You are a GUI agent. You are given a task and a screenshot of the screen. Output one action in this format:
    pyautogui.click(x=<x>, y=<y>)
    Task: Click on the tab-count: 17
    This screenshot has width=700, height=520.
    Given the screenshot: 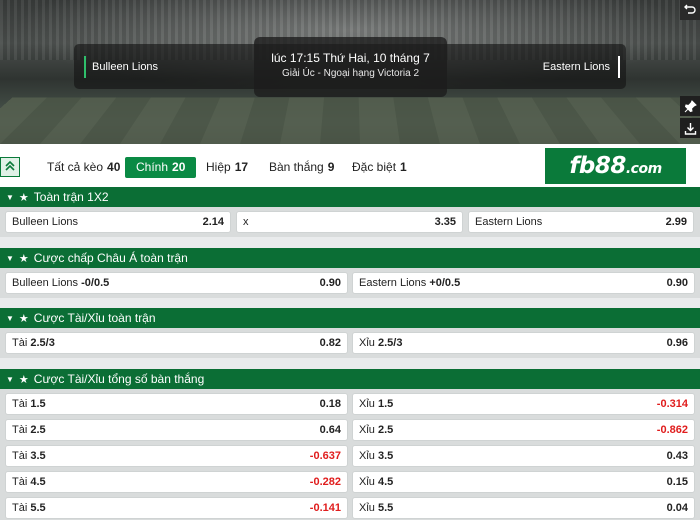 What is the action you would take?
    pyautogui.click(x=241, y=167)
    